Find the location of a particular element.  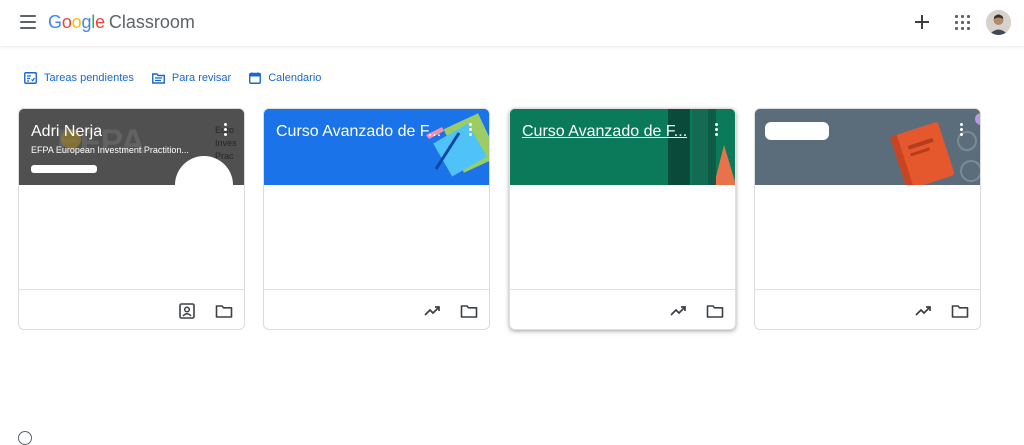

card-banner is located at coordinates (867, 147).